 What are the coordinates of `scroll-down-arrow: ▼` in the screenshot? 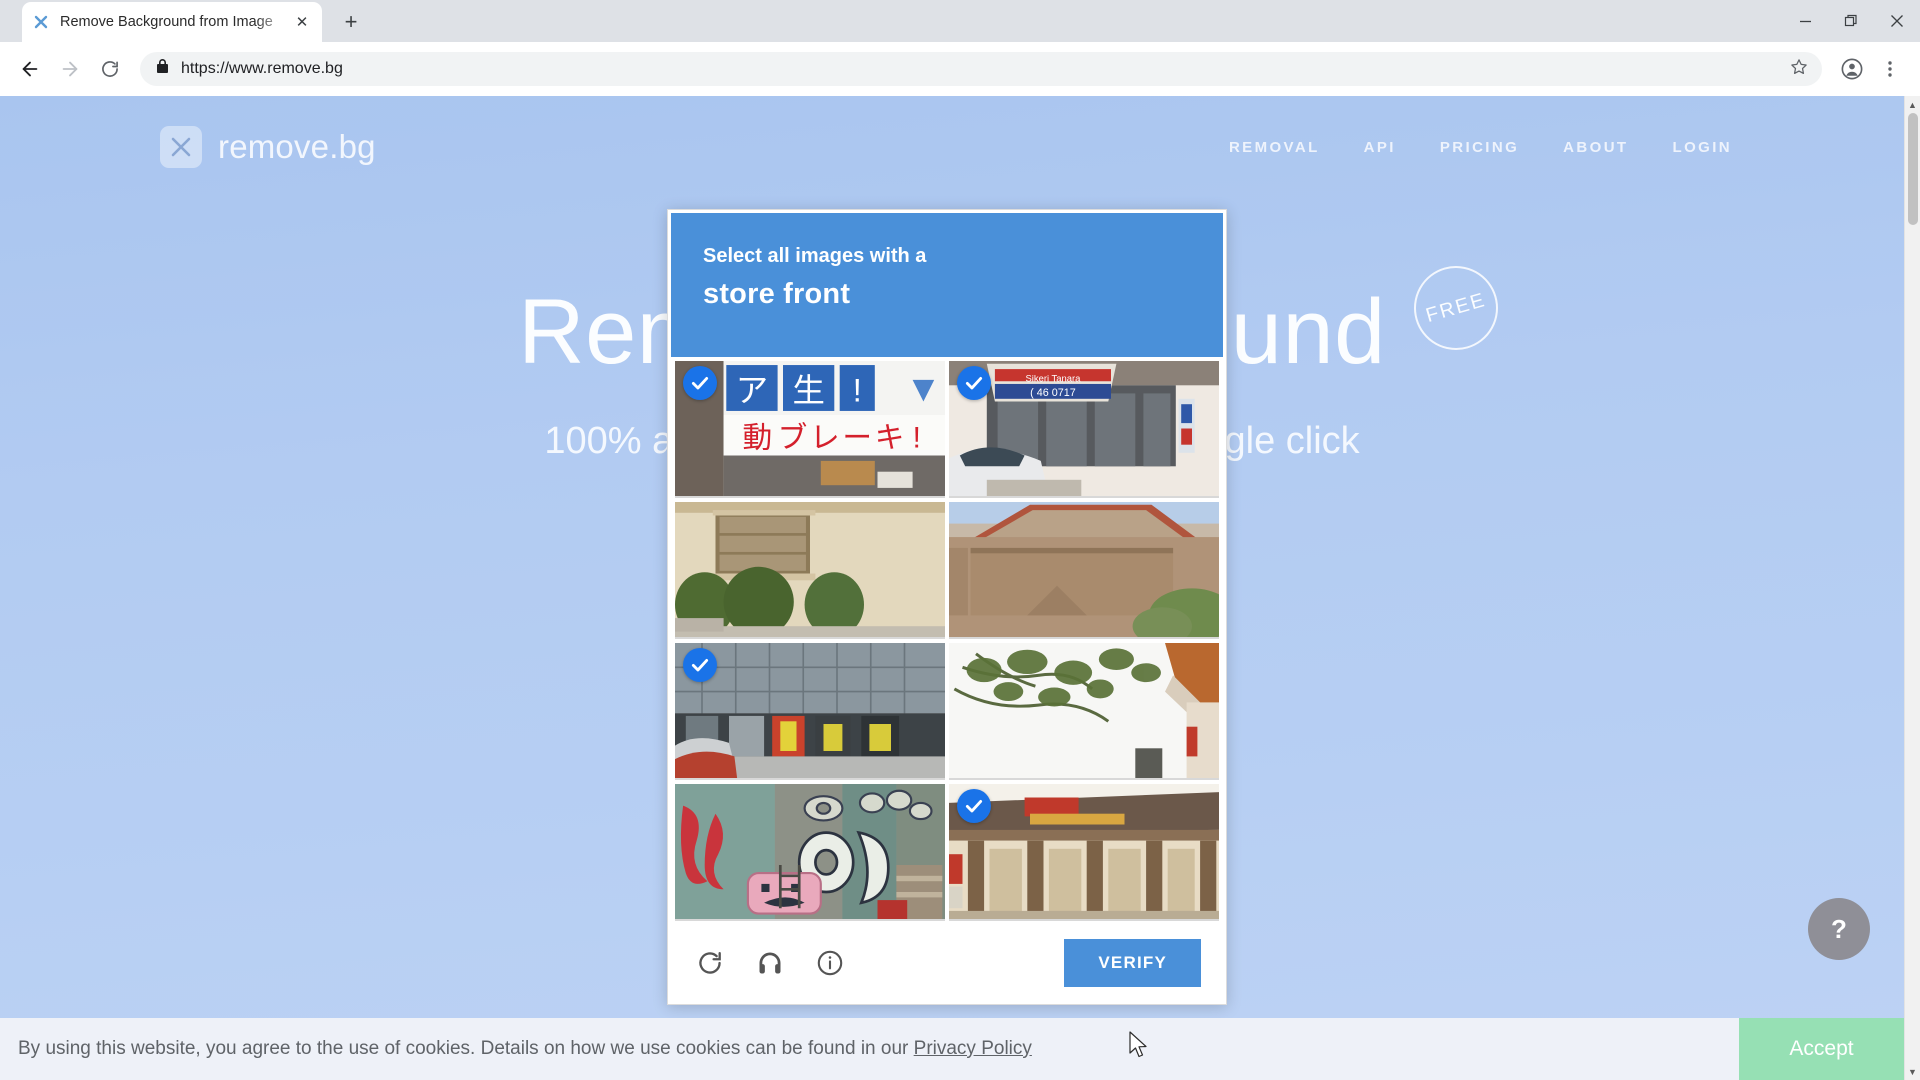 It's located at (1912, 1071).